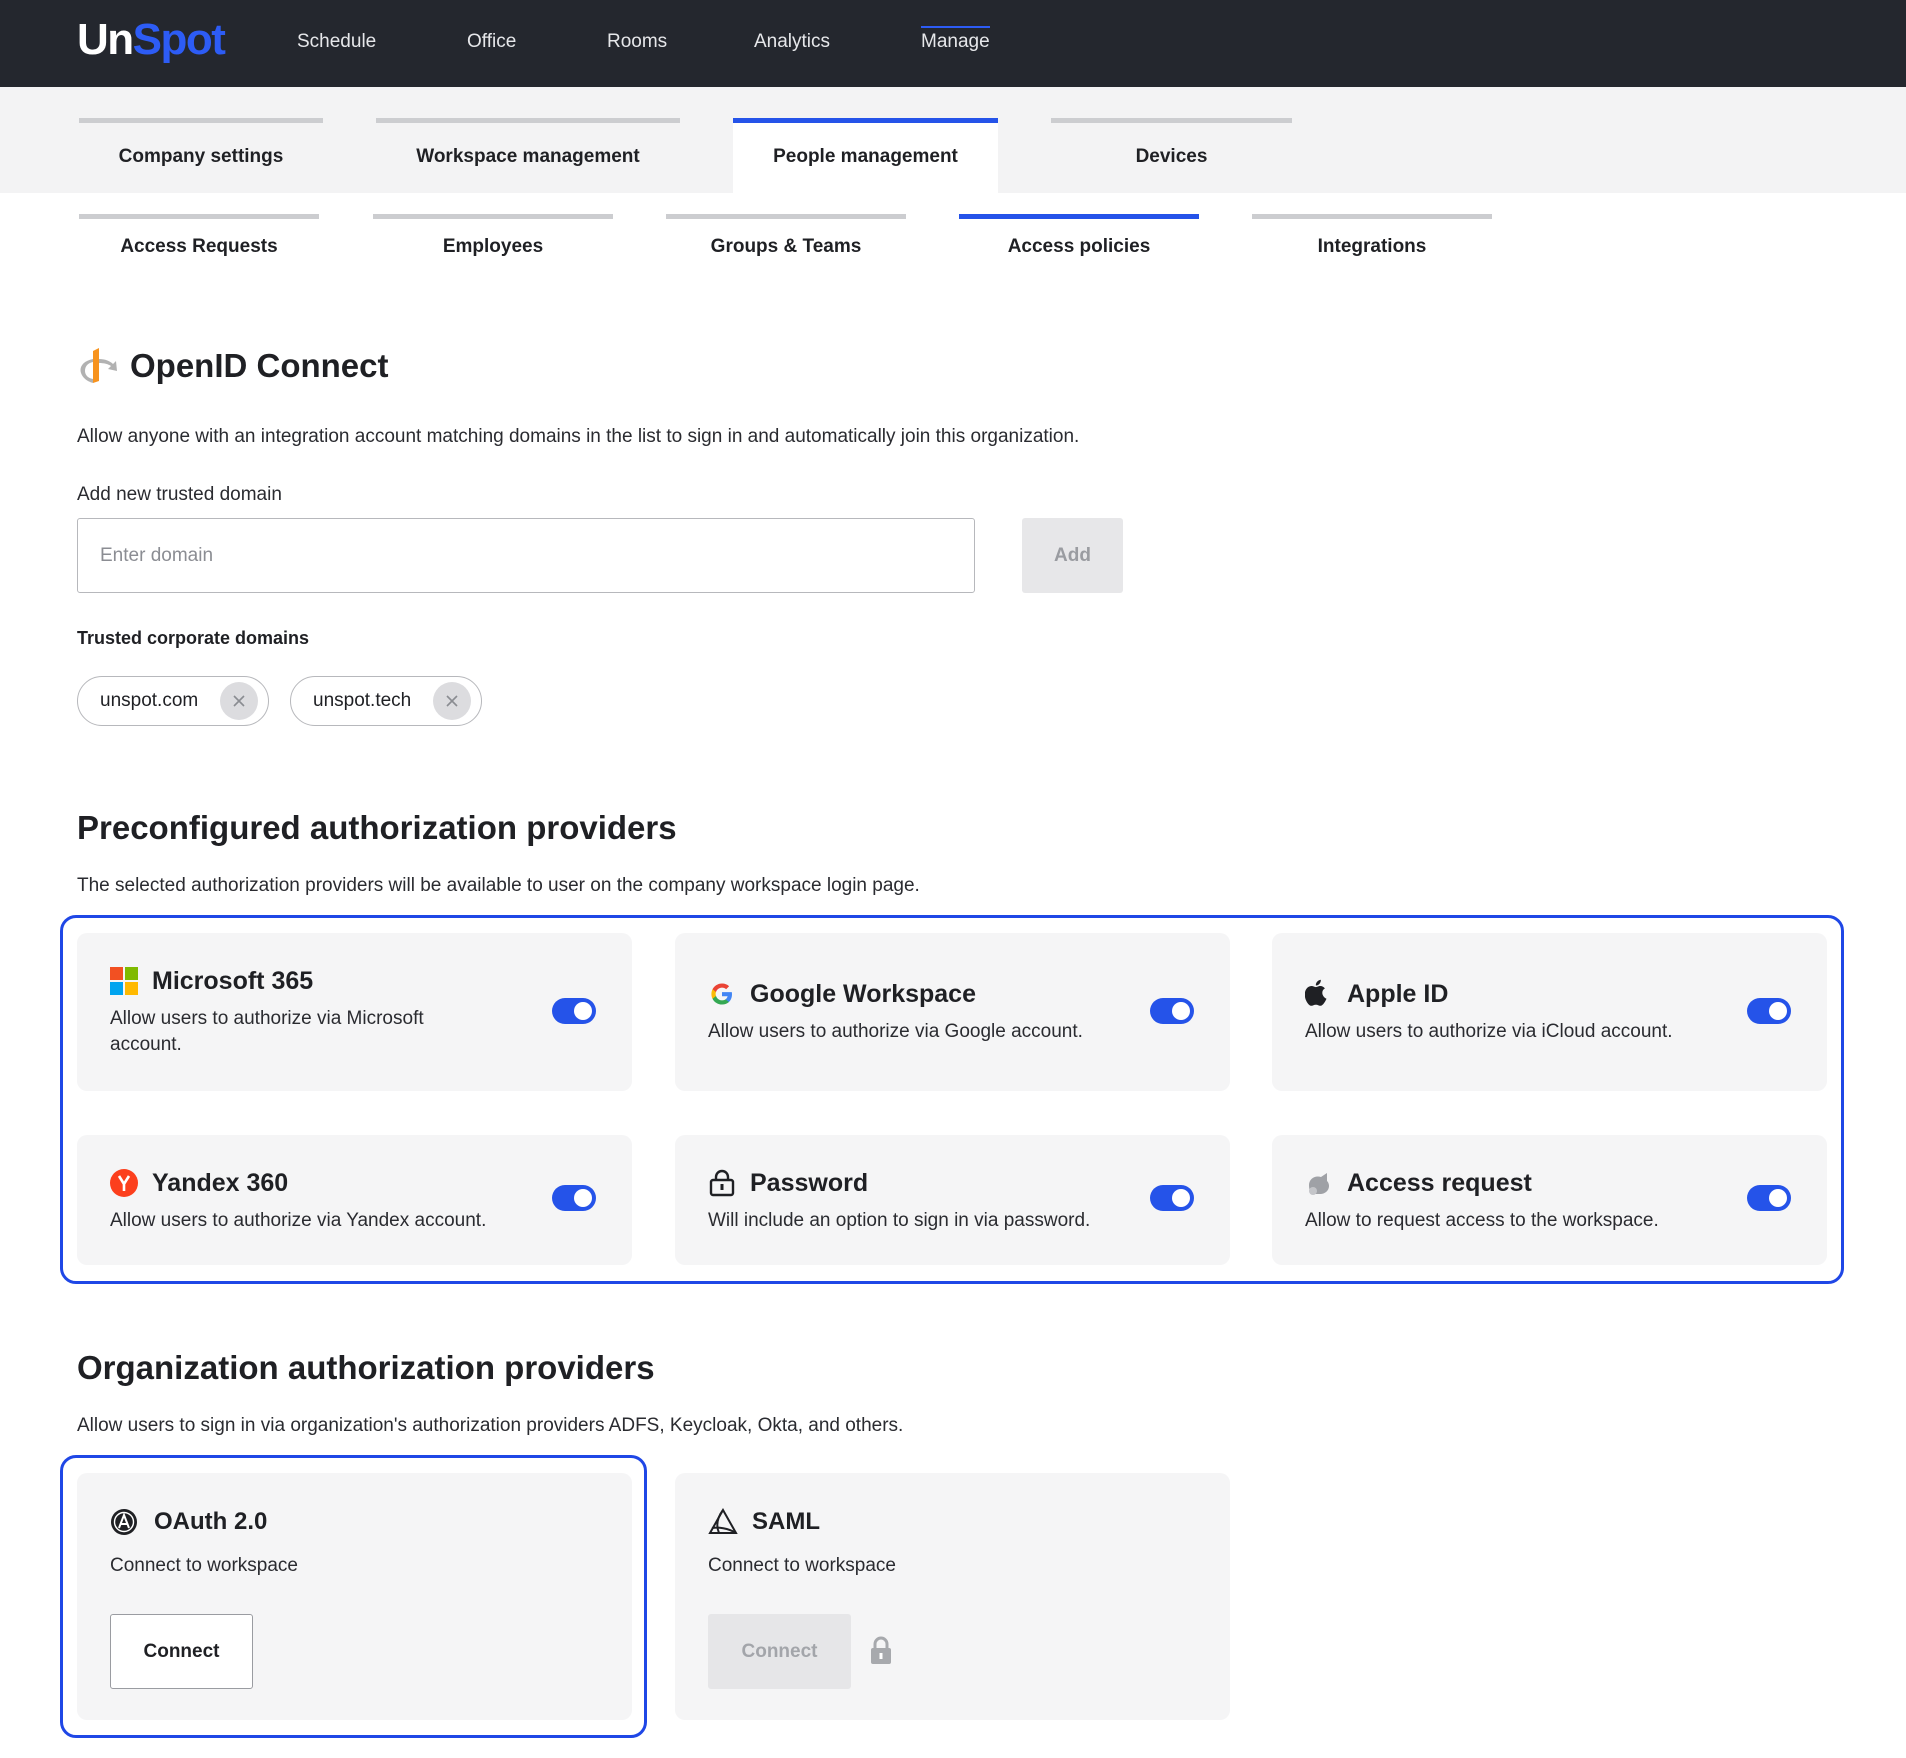 The width and height of the screenshot is (1906, 1758). What do you see at coordinates (366, 1367) in the screenshot?
I see `organization-title: Organization authorization providers` at bounding box center [366, 1367].